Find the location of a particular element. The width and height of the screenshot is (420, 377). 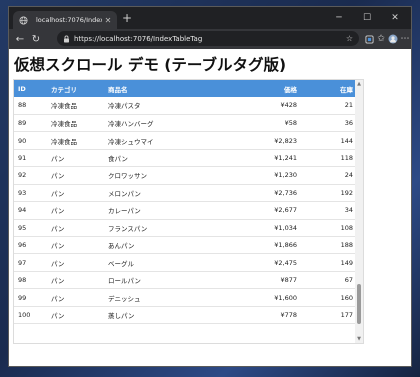

cell-stock: 34 is located at coordinates (348, 210).